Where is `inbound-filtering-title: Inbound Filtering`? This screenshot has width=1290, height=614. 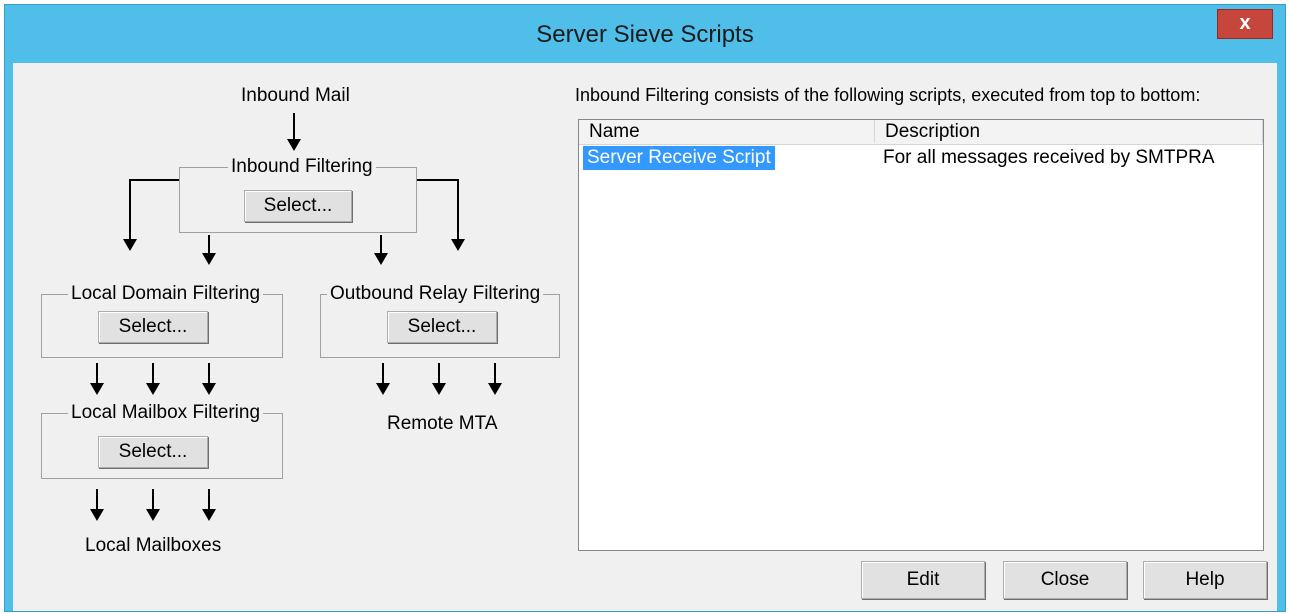 inbound-filtering-title: Inbound Filtering is located at coordinates (302, 167).